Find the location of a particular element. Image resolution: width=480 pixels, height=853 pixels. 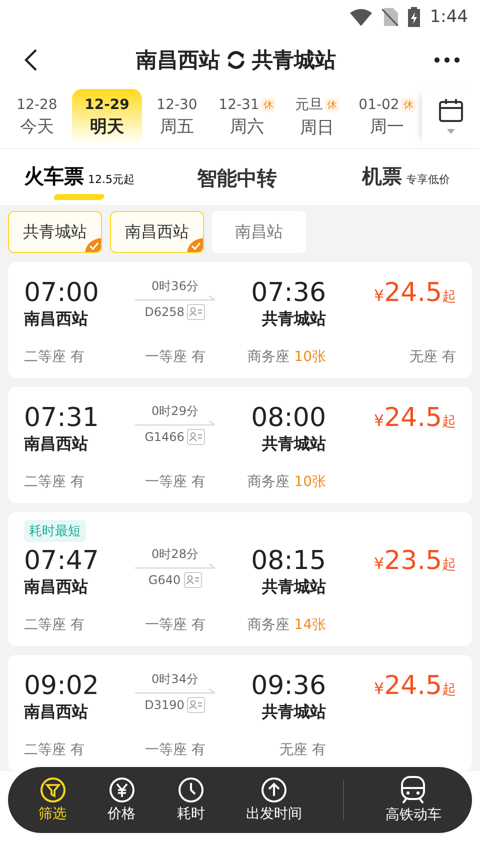

date-tab: 元旦 休 周日 is located at coordinates (317, 117).